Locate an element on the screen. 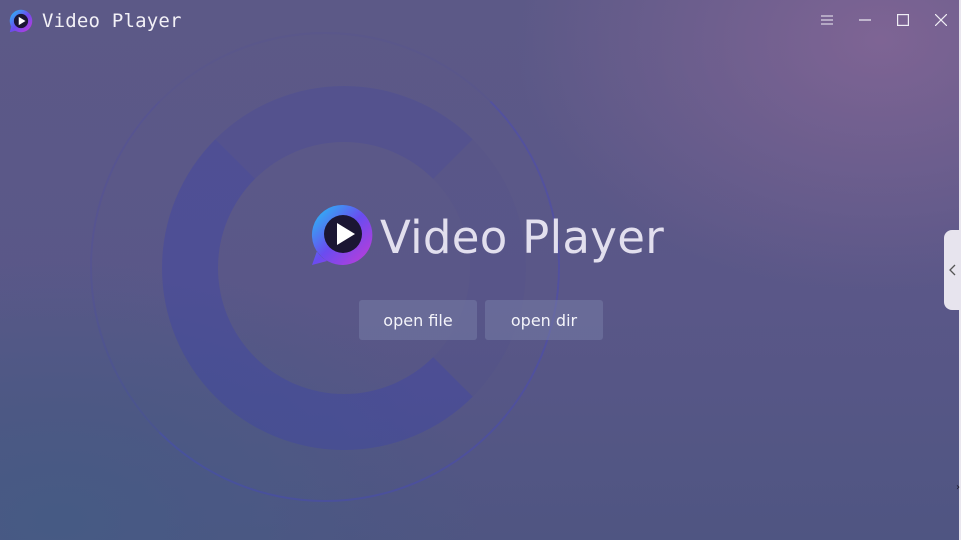  app-name-heading: Video Player is located at coordinates (522, 237).